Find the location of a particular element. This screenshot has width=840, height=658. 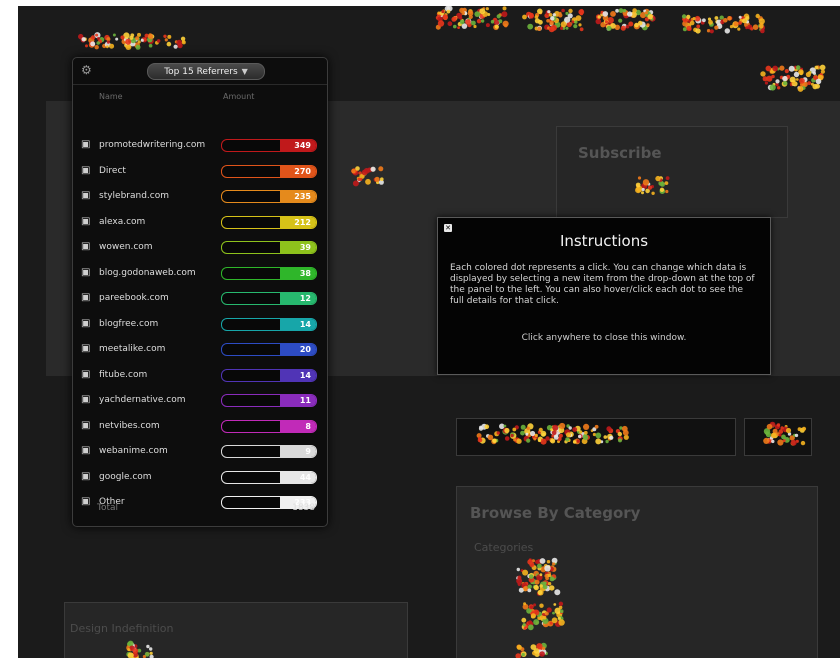

referrer-row: ▣ pareebook.com 12 is located at coordinates (200, 299).